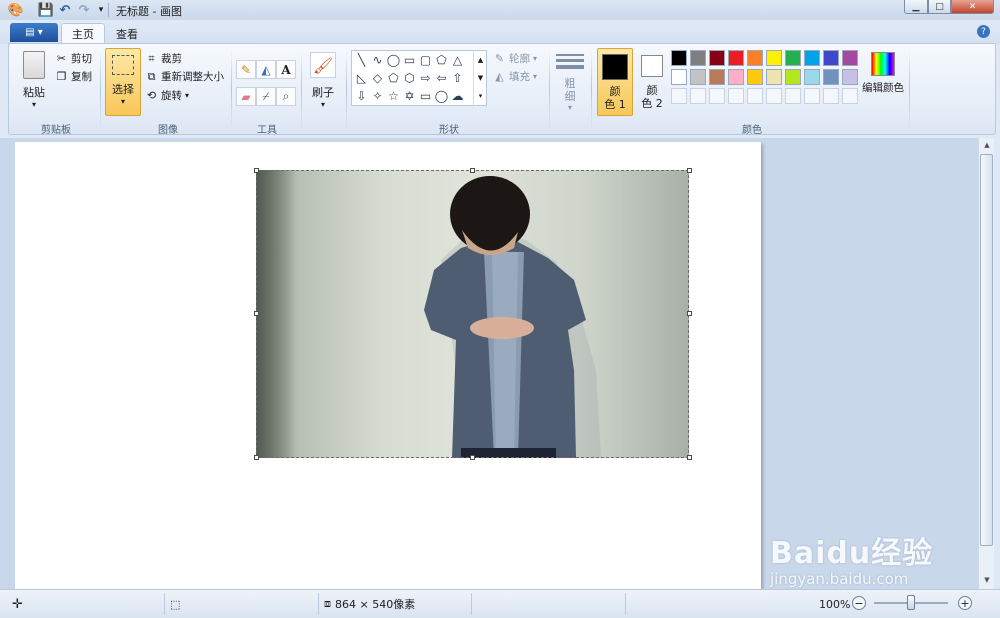 This screenshot has width=1000, height=618. Describe the element at coordinates (34, 32) in the screenshot. I see `paint-menu-button: ▤ ▾` at that location.